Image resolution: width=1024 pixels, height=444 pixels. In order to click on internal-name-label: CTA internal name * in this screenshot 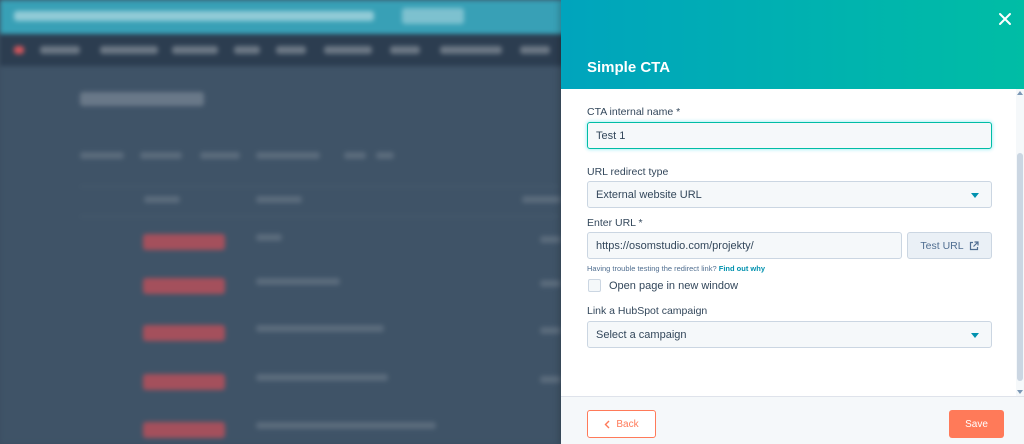, I will do `click(634, 112)`.